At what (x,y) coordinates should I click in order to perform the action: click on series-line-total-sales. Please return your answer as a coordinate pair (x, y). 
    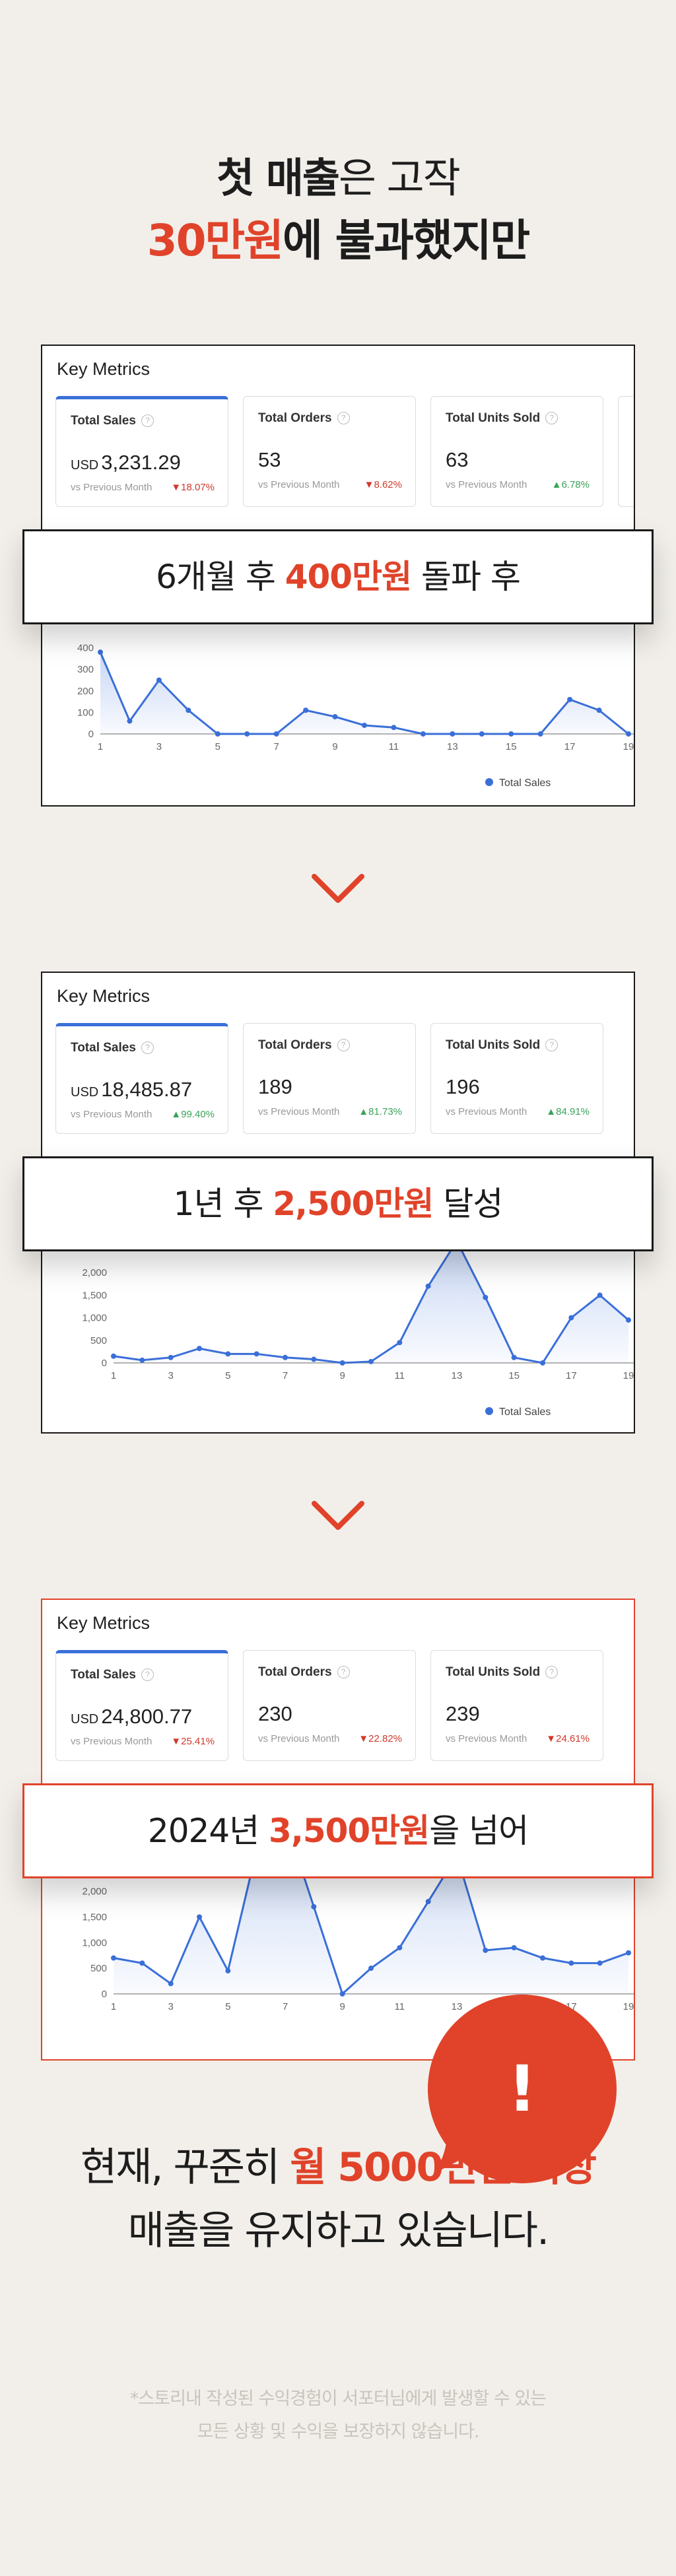
    Looking at the image, I should click on (371, 1301).